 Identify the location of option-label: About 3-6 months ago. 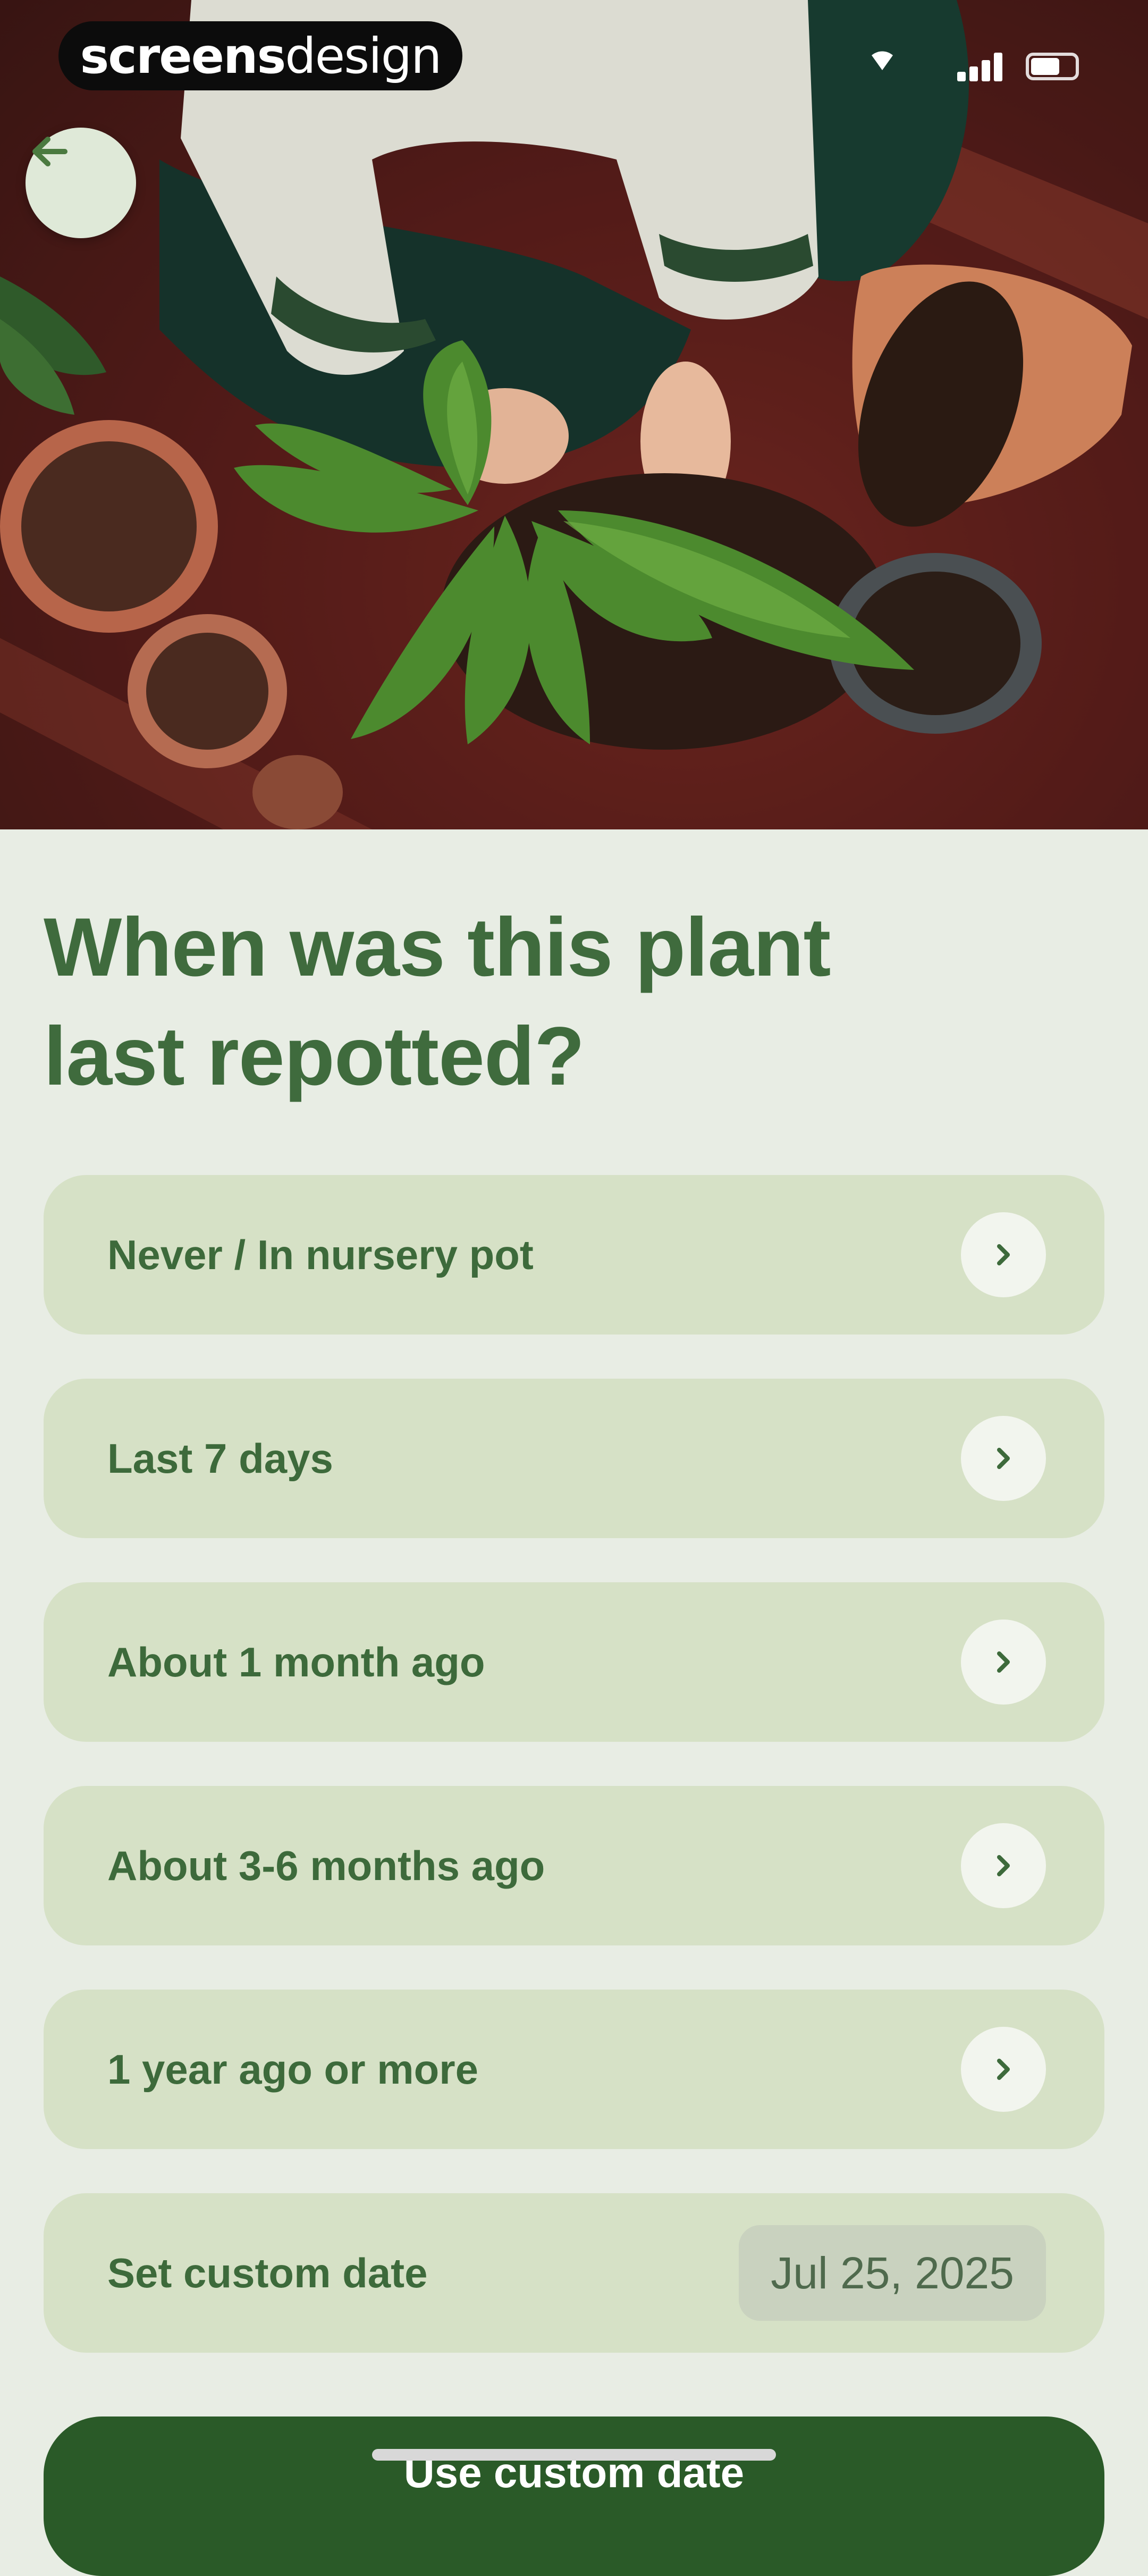
(326, 1865).